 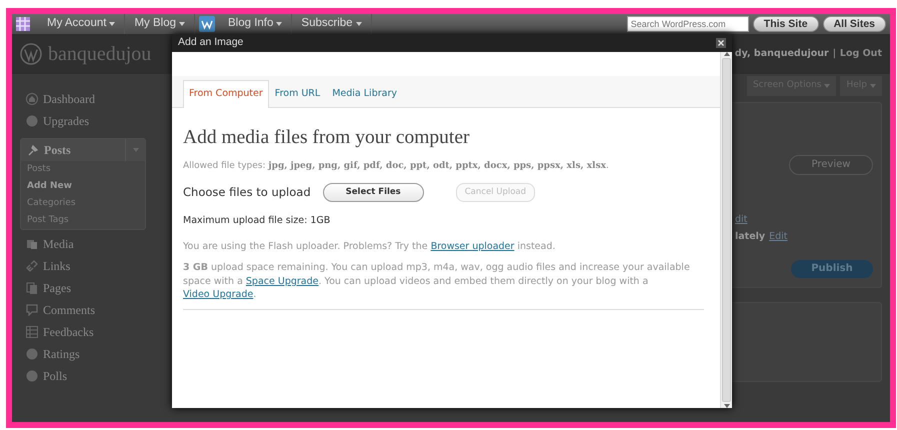 What do you see at coordinates (687, 24) in the screenshot?
I see `search-field: Search WordPress.com` at bounding box center [687, 24].